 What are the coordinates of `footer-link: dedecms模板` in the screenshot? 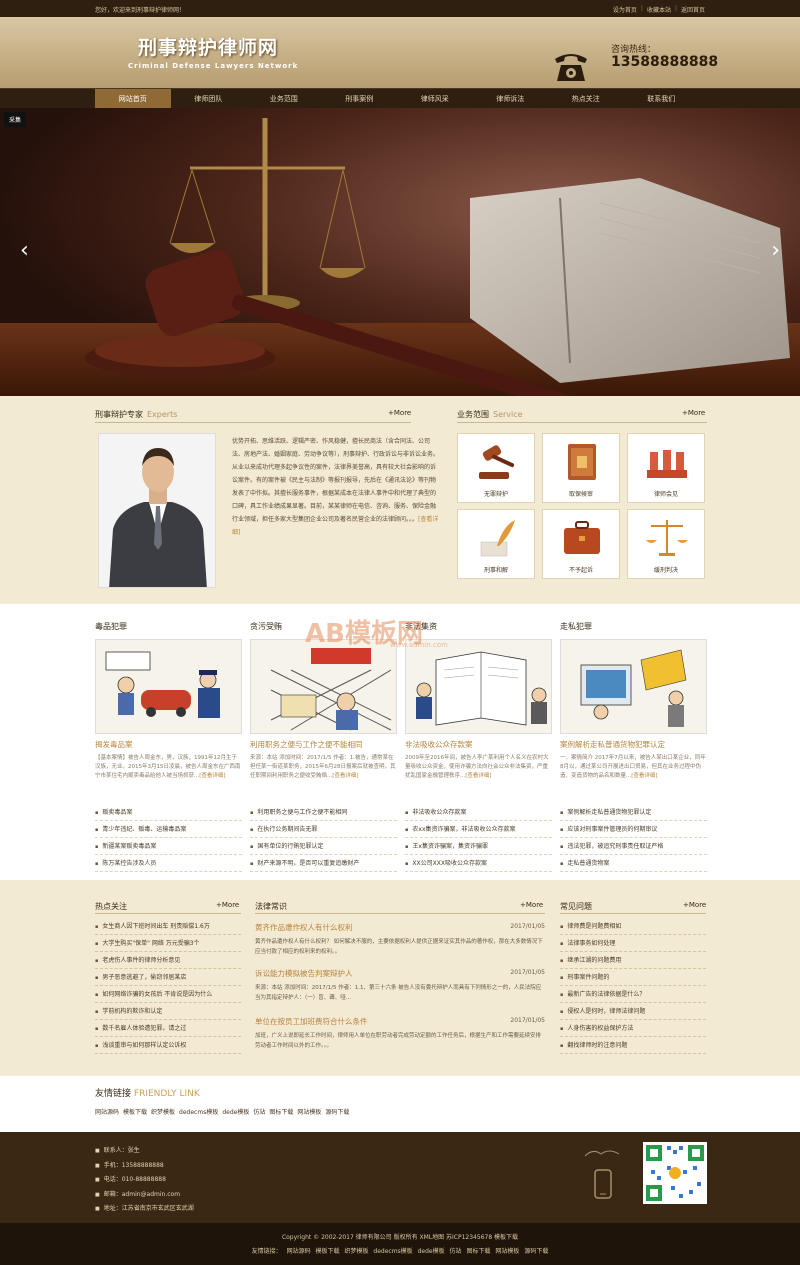 It's located at (392, 1251).